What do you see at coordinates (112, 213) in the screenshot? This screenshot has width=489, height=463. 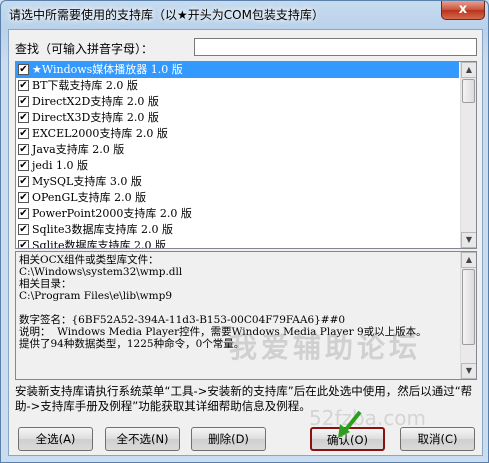 I see `library-item-label: PowerPoint2000支持库 2.0 版` at bounding box center [112, 213].